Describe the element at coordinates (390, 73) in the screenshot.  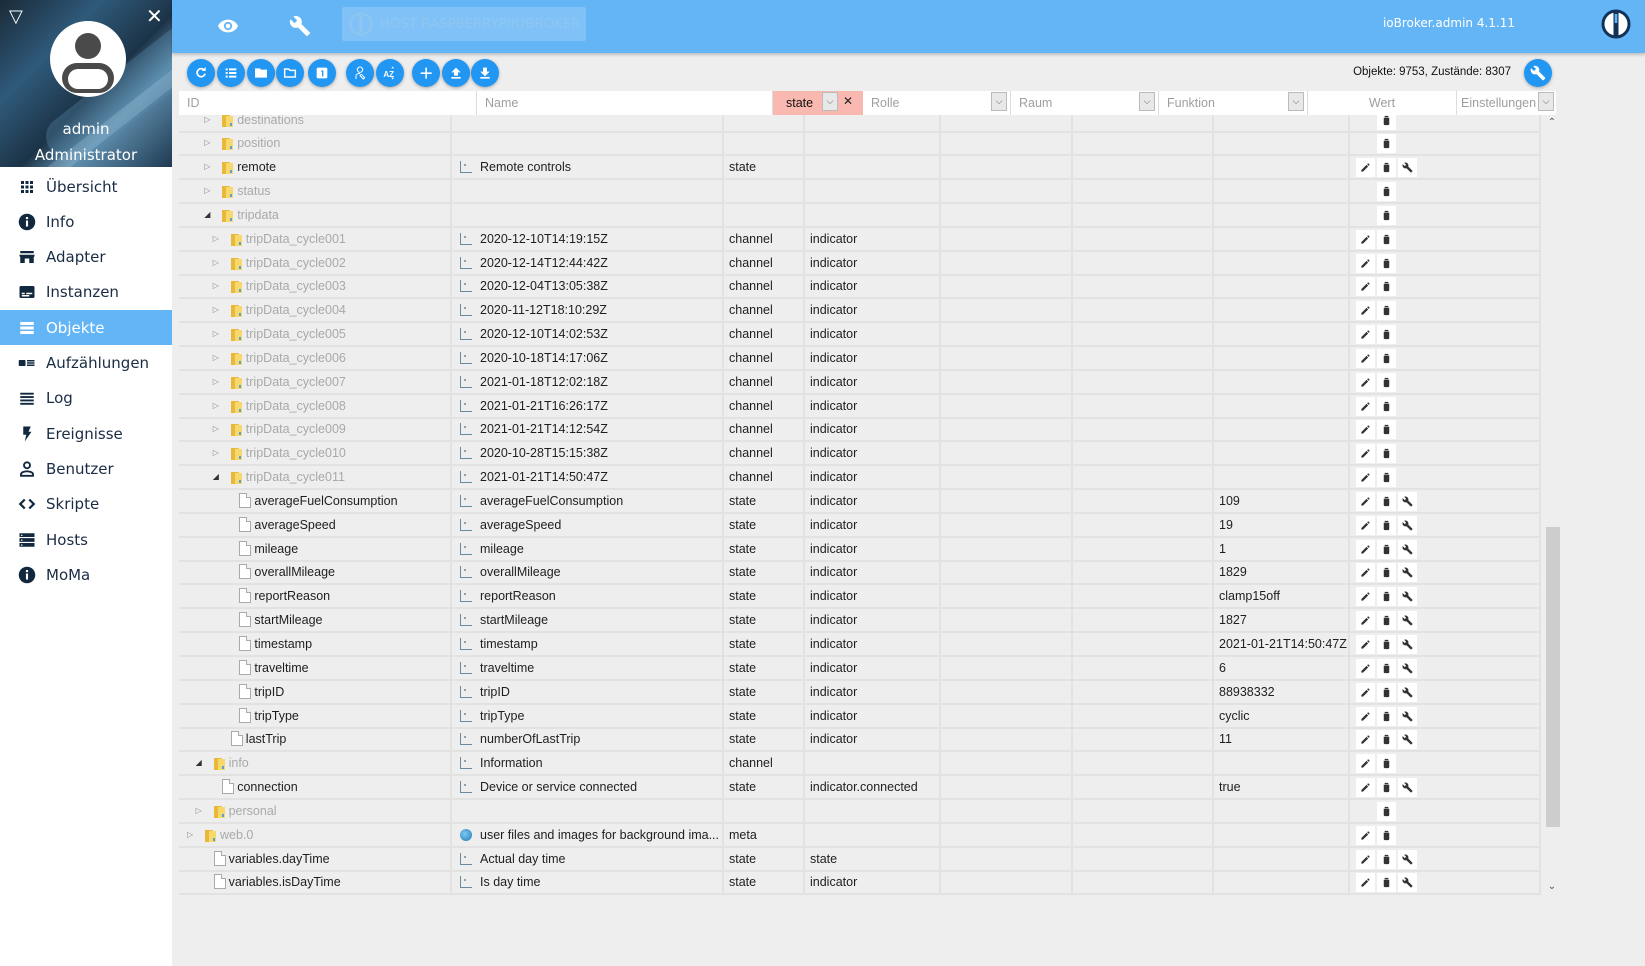
I see `sort-az-button: AZ` at that location.